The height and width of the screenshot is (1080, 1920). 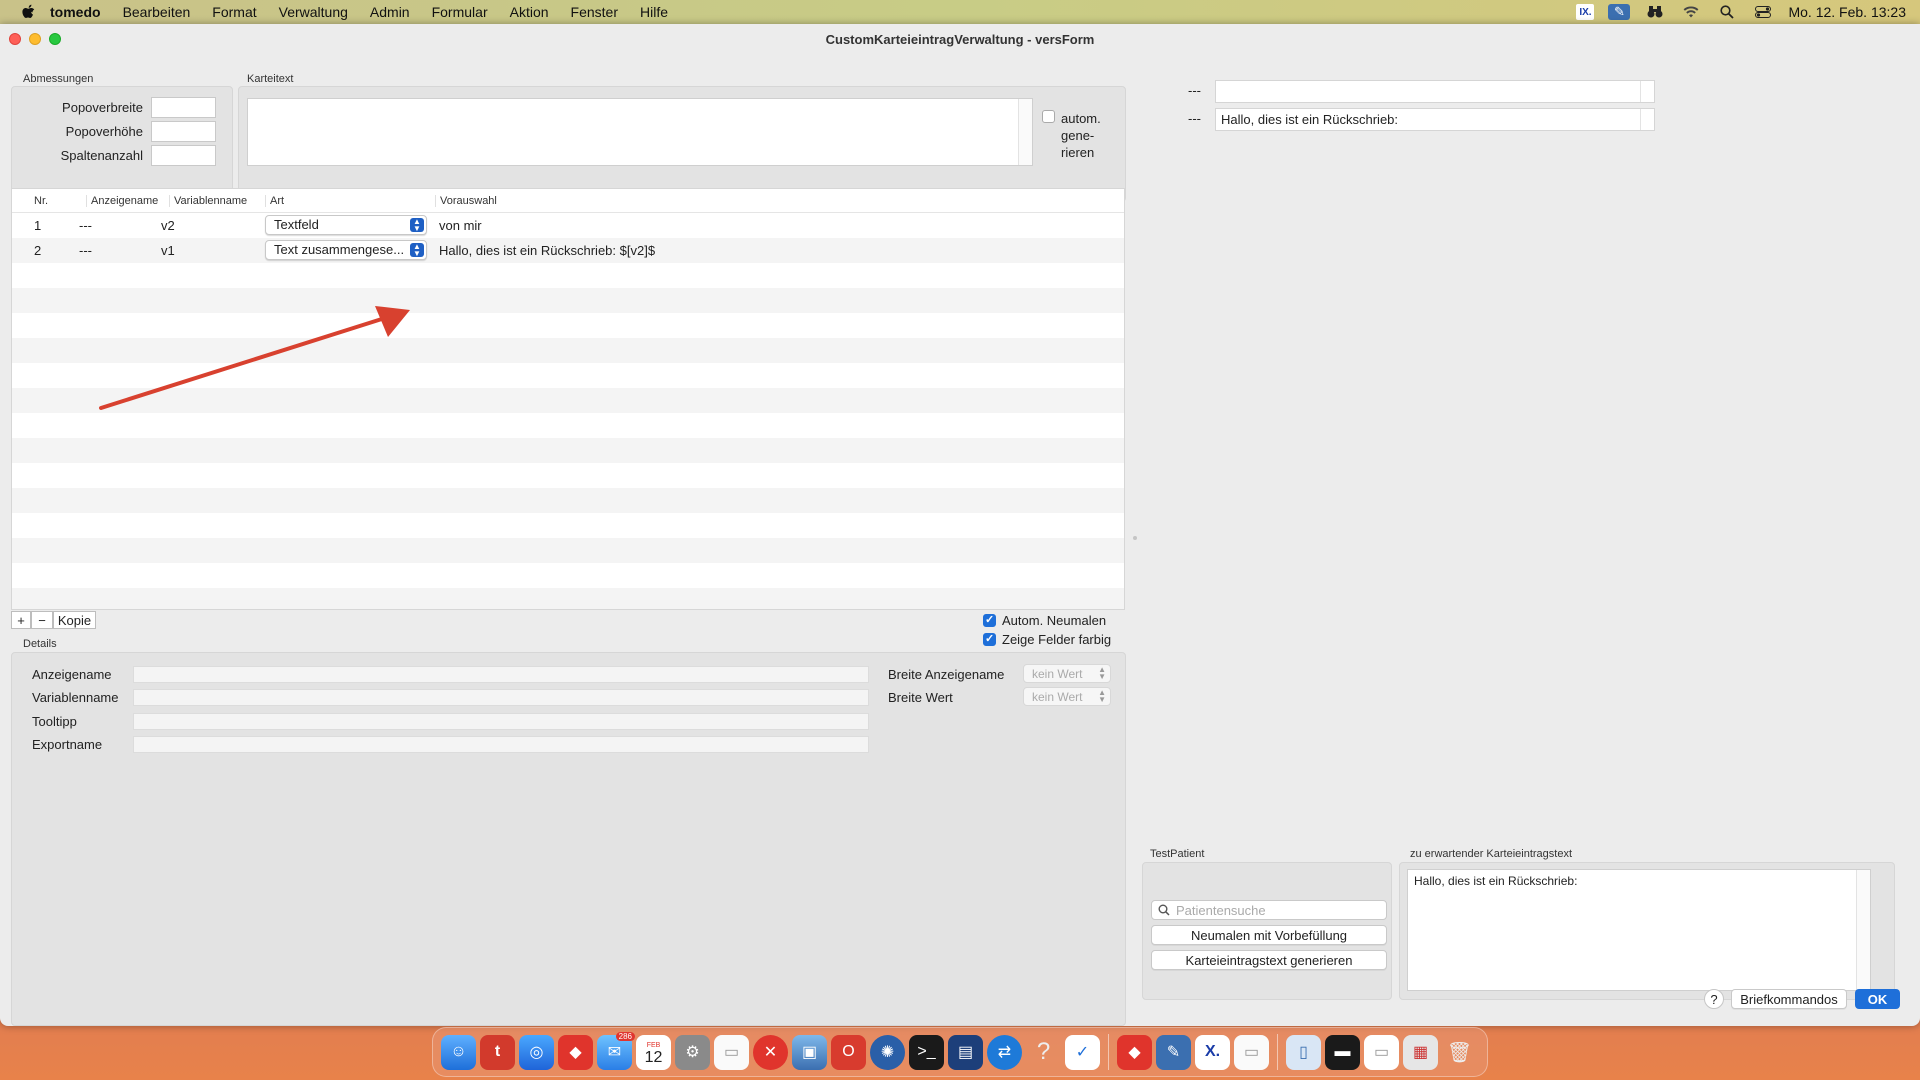 I want to click on autom-generieren-checkbox, so click(x=1048, y=116).